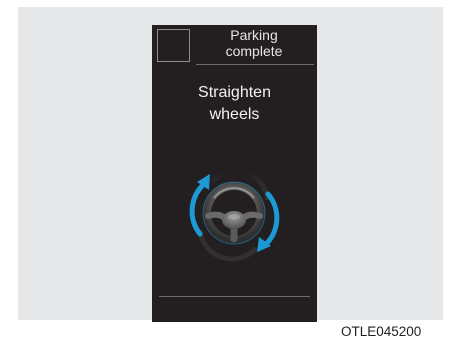  I want to click on parking-status-title: Parking complete, so click(254, 43).